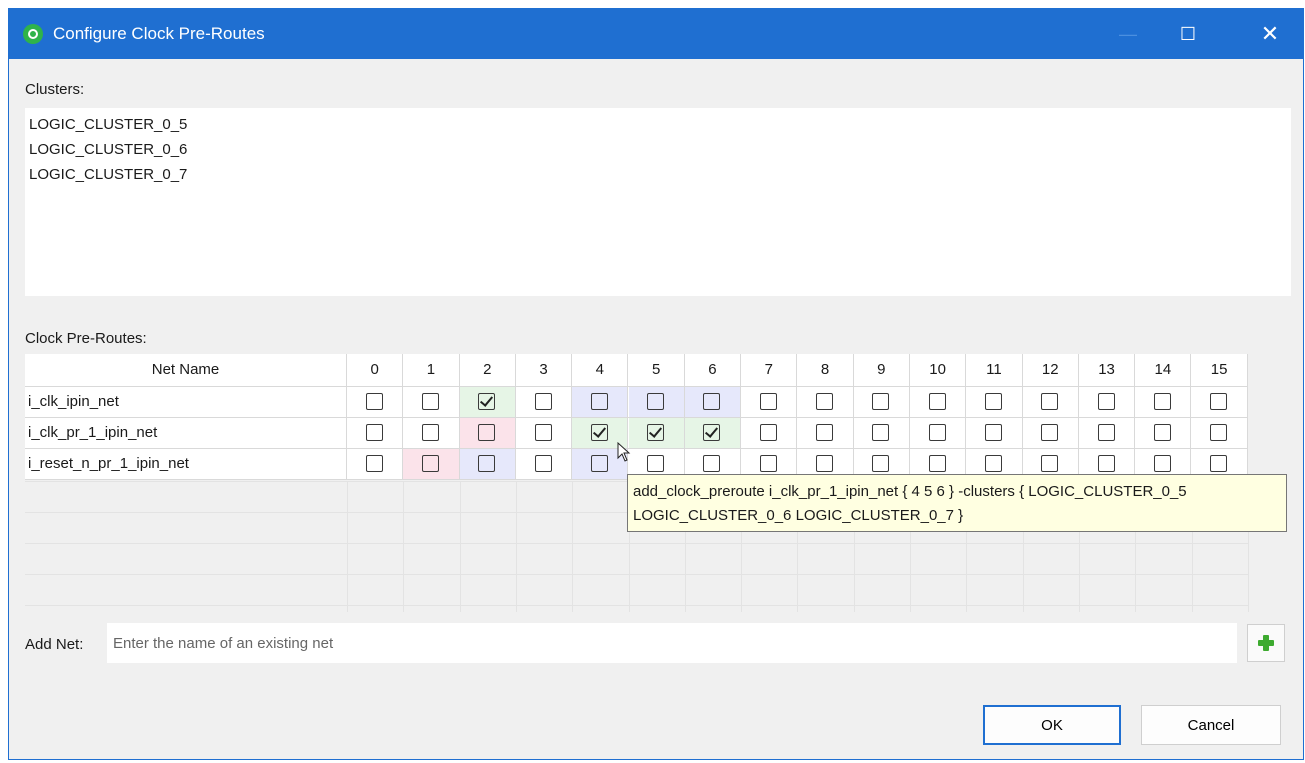 Image resolution: width=1305 pixels, height=763 pixels. I want to click on net-name-cell: i_clk_ipin_net, so click(186, 402).